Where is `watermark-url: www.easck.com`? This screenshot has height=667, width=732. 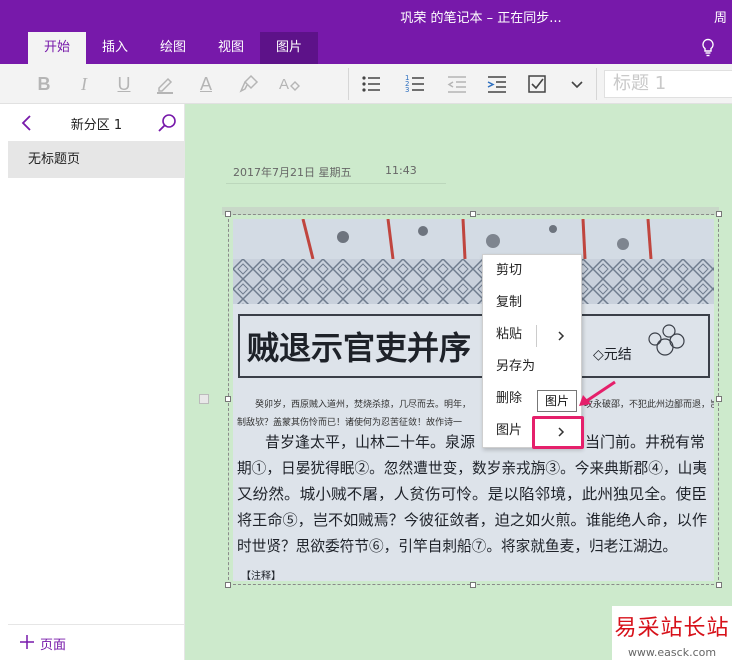
watermark-url: www.easck.com is located at coordinates (672, 652).